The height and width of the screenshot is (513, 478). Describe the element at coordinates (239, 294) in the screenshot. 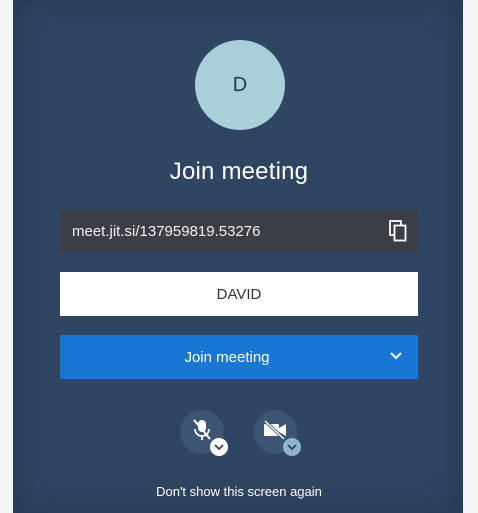

I see `display-name-input` at that location.